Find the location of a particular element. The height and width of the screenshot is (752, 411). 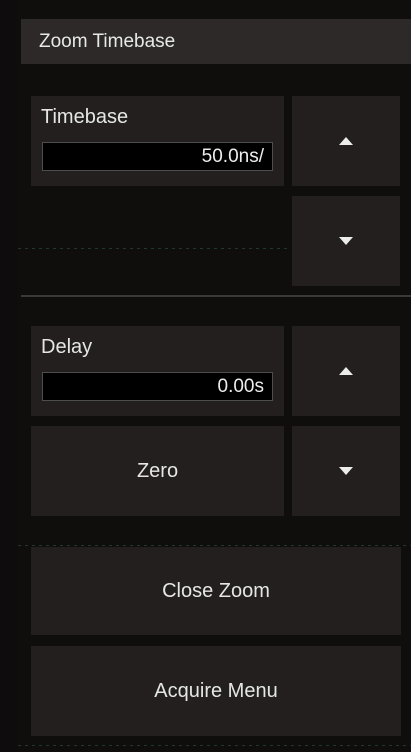

timebase-value-field: 50.0ns/ is located at coordinates (157, 156).